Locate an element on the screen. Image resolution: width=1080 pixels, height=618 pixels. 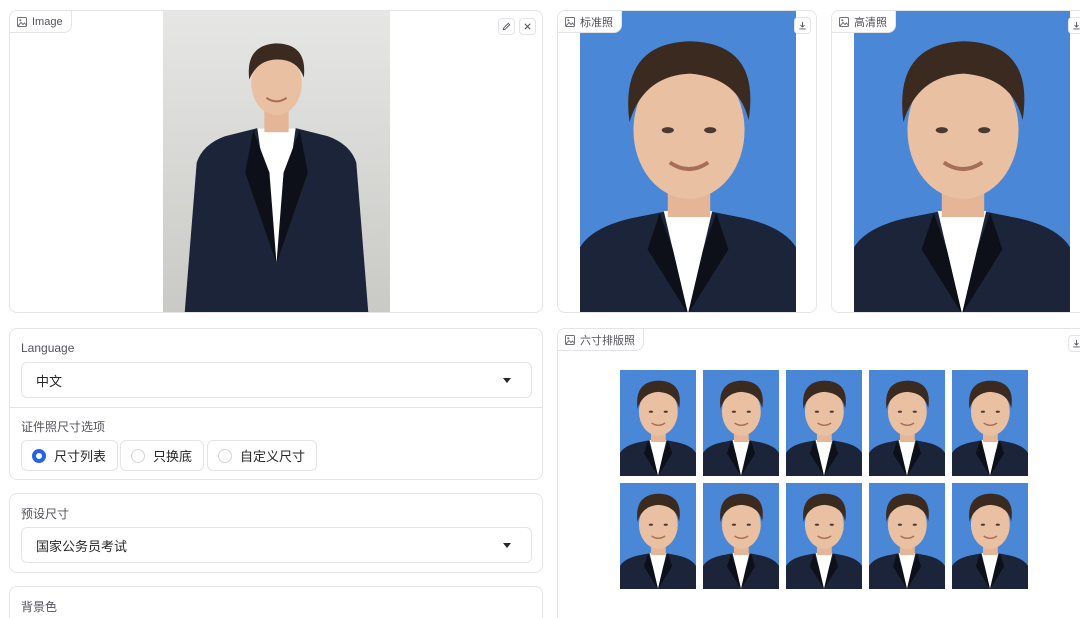
language-value: 中文 is located at coordinates (49, 381).